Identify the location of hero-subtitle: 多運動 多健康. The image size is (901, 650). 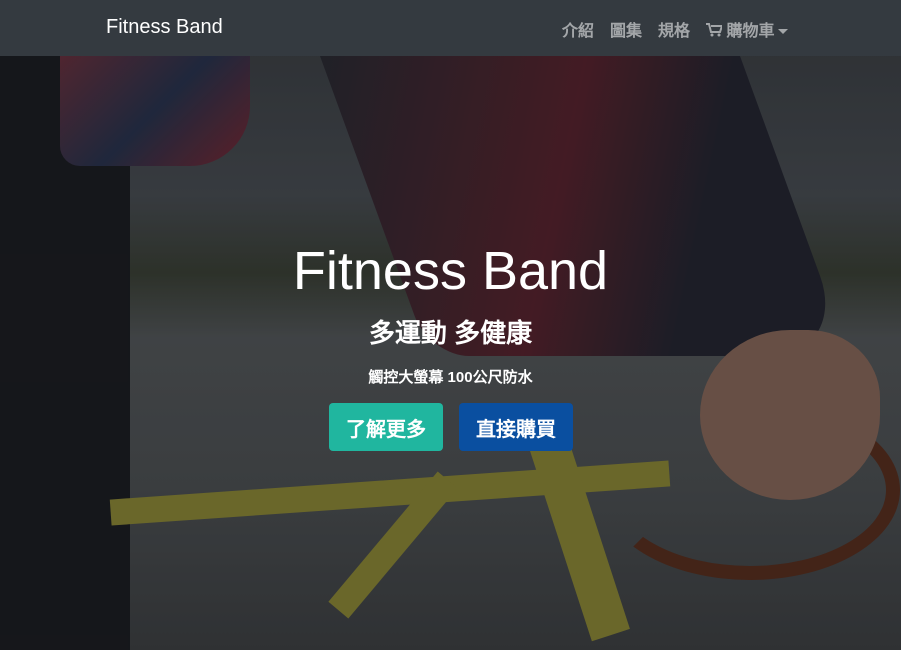
(450, 333).